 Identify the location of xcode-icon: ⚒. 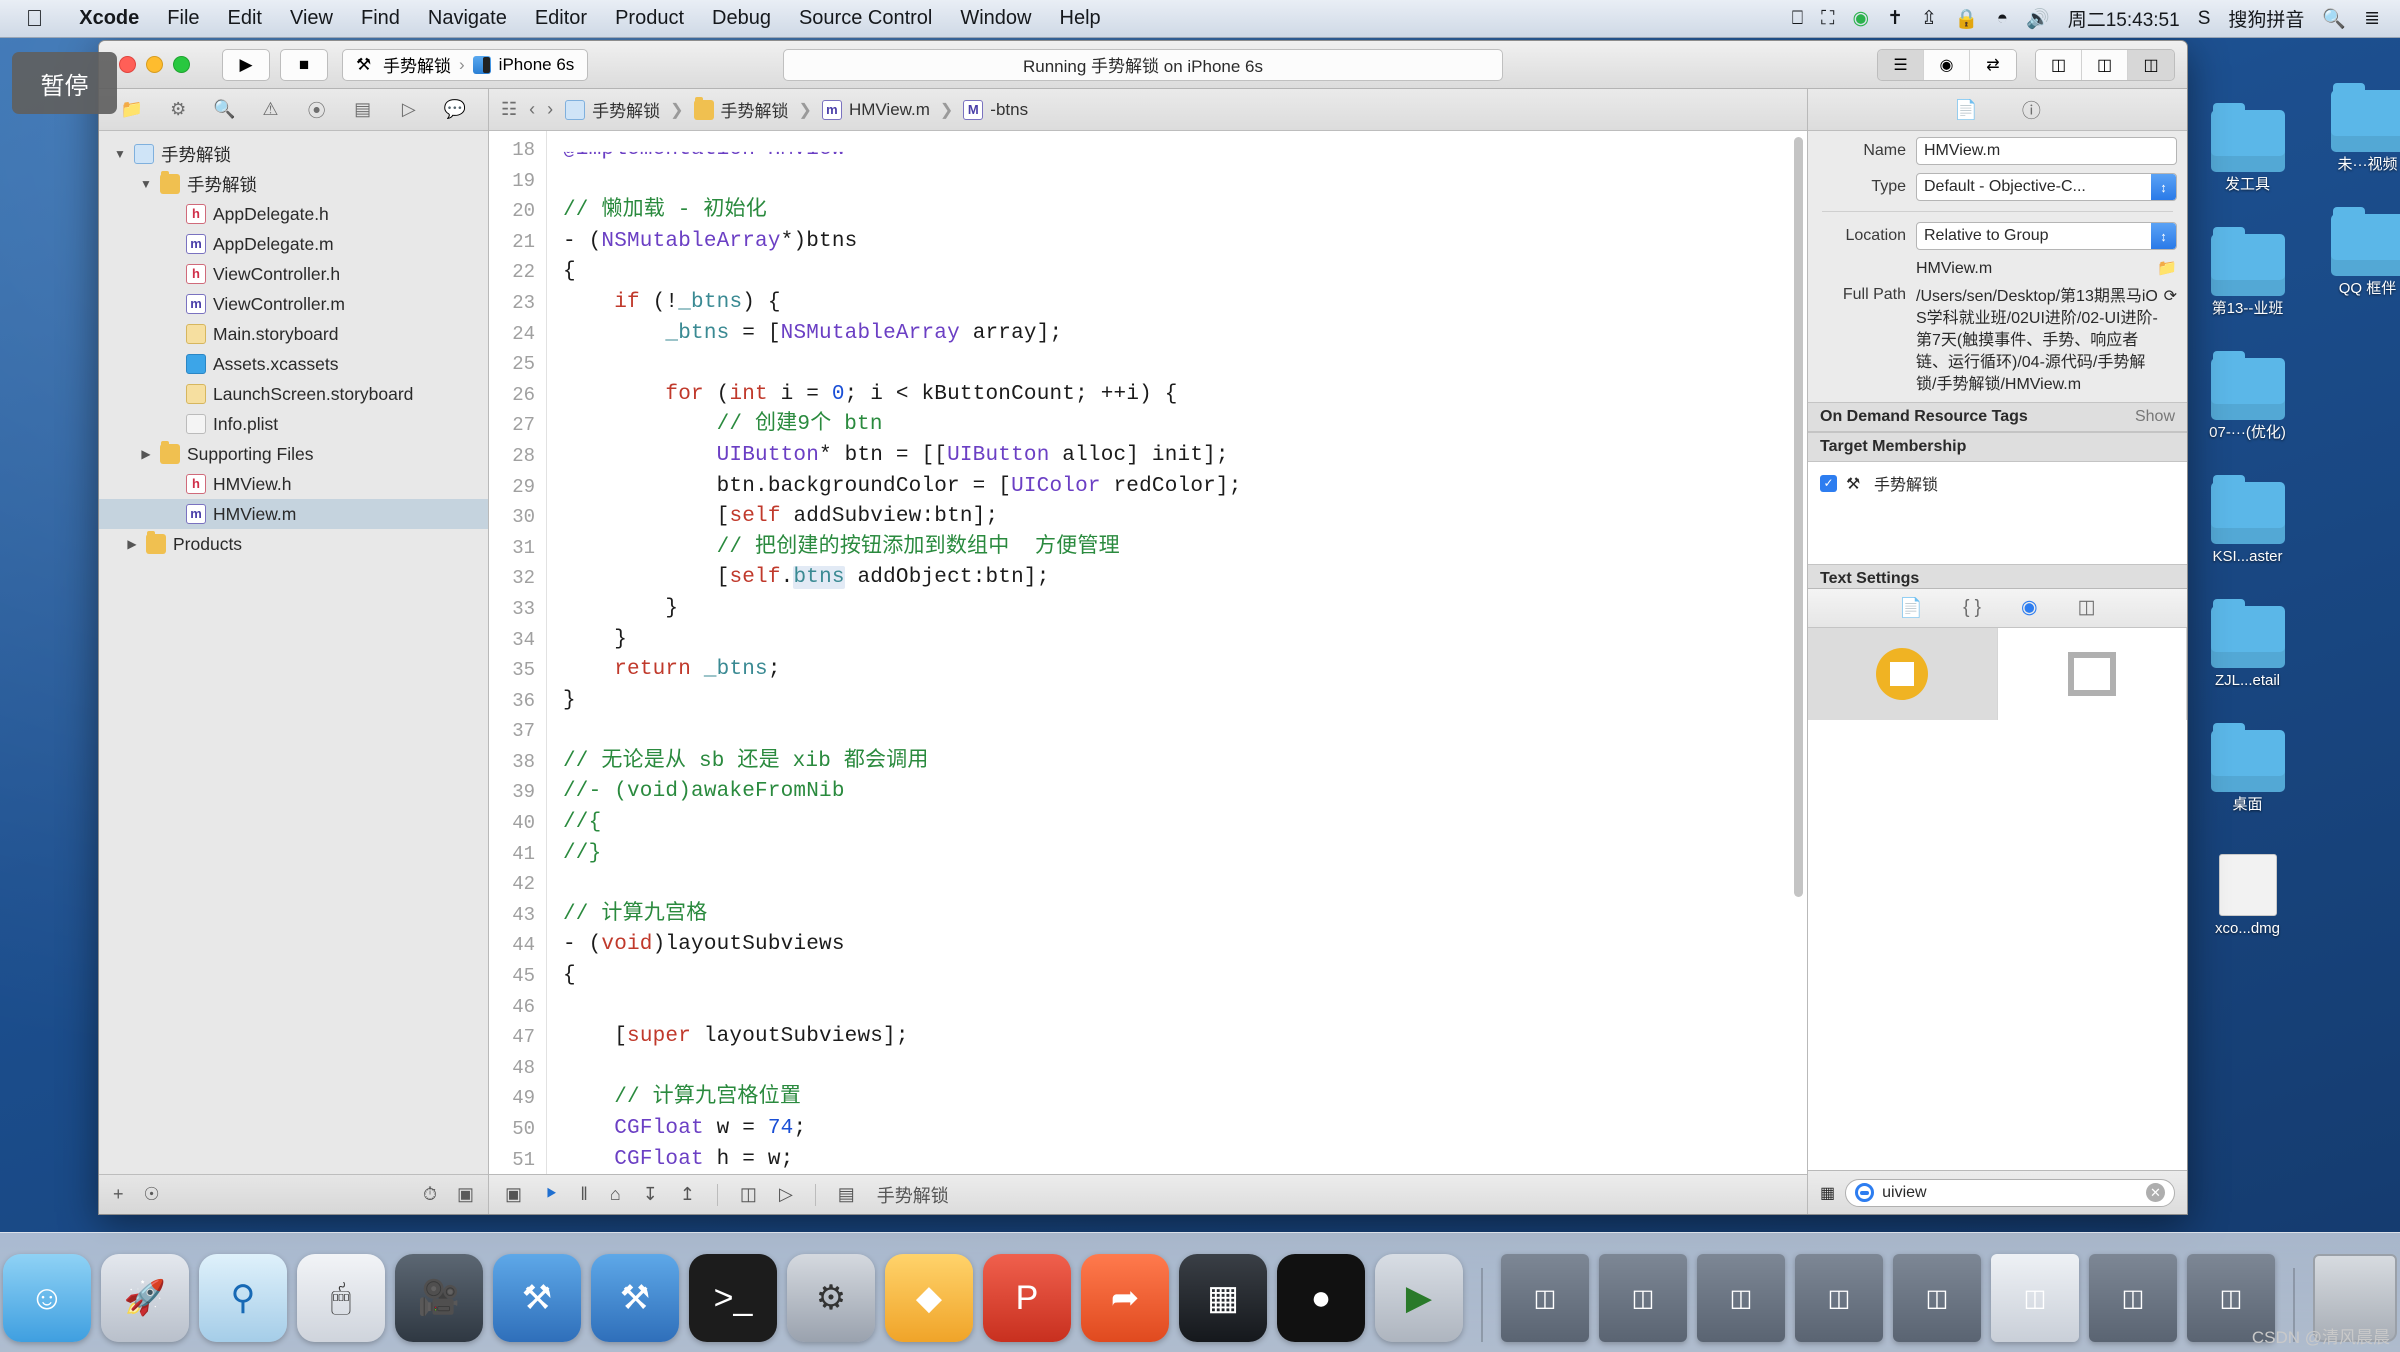
(635, 1298).